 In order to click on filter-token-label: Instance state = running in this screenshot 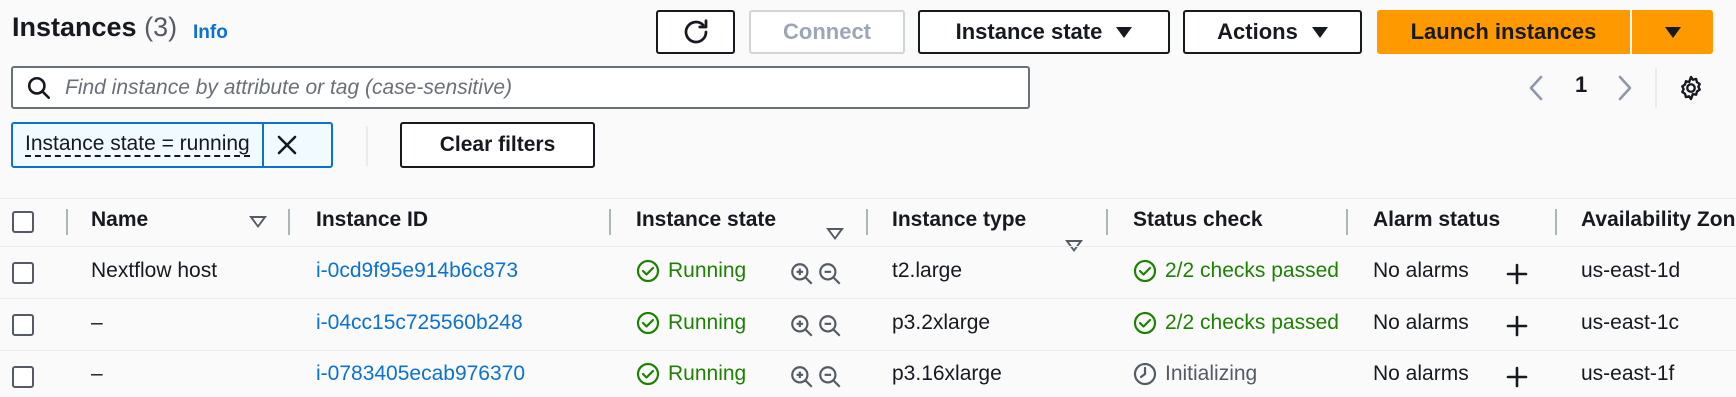, I will do `click(137, 145)`.